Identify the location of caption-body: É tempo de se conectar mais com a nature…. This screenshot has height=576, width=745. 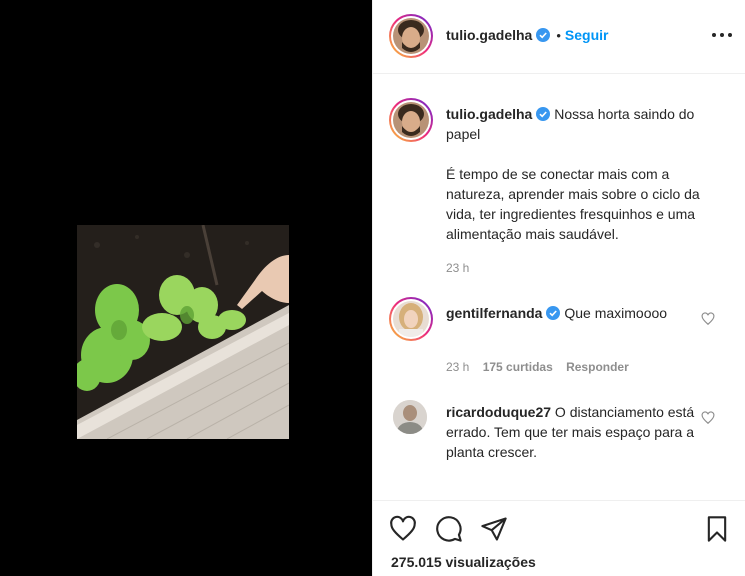
(573, 204).